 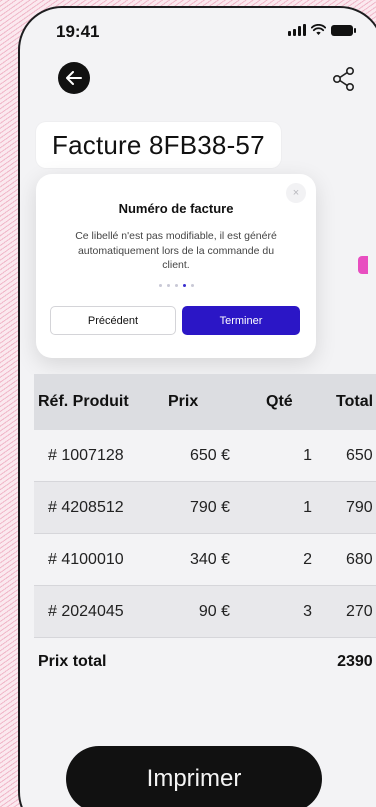 I want to click on close-icon: ×, so click(x=296, y=193).